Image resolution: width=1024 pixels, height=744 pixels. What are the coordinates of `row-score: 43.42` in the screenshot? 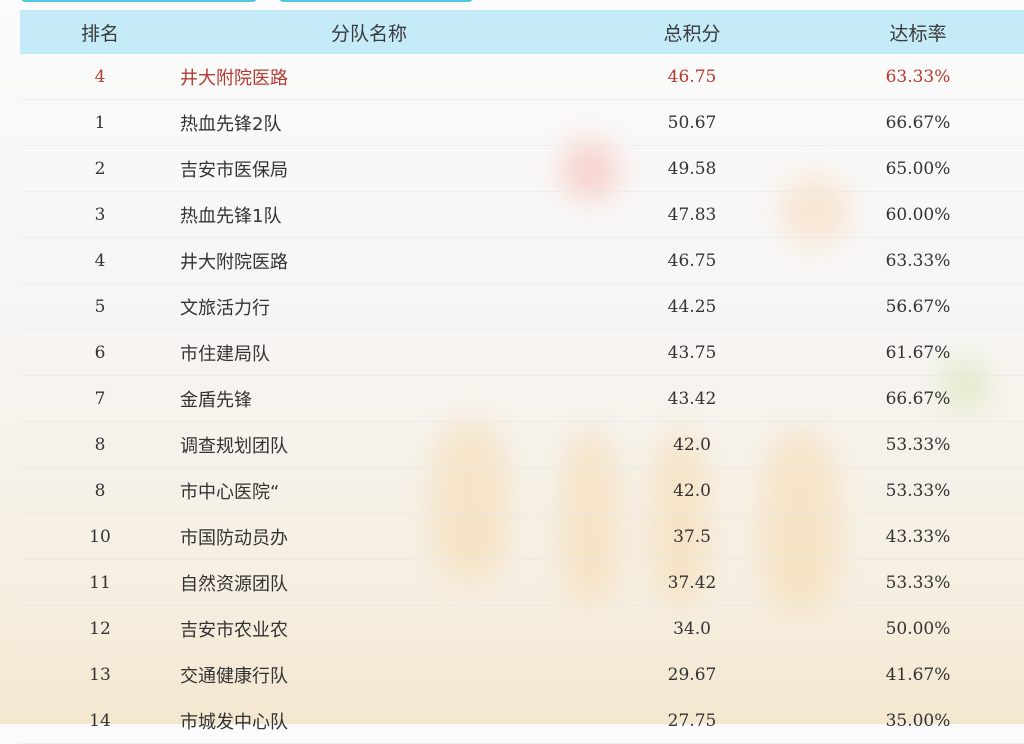 It's located at (692, 398).